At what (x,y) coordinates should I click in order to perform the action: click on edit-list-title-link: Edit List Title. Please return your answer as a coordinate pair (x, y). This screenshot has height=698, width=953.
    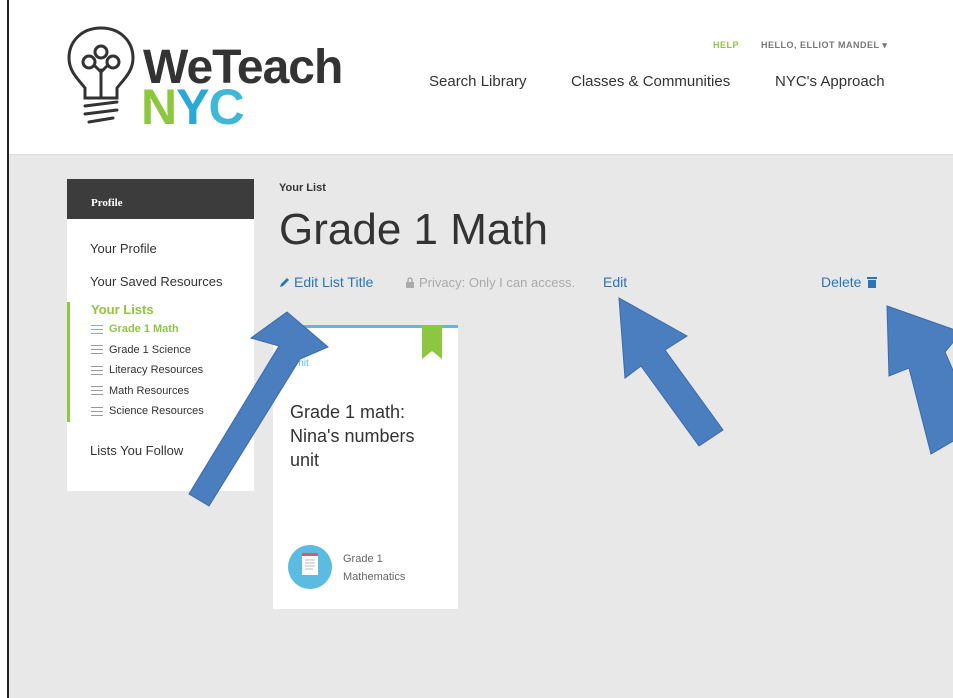
    Looking at the image, I should click on (326, 282).